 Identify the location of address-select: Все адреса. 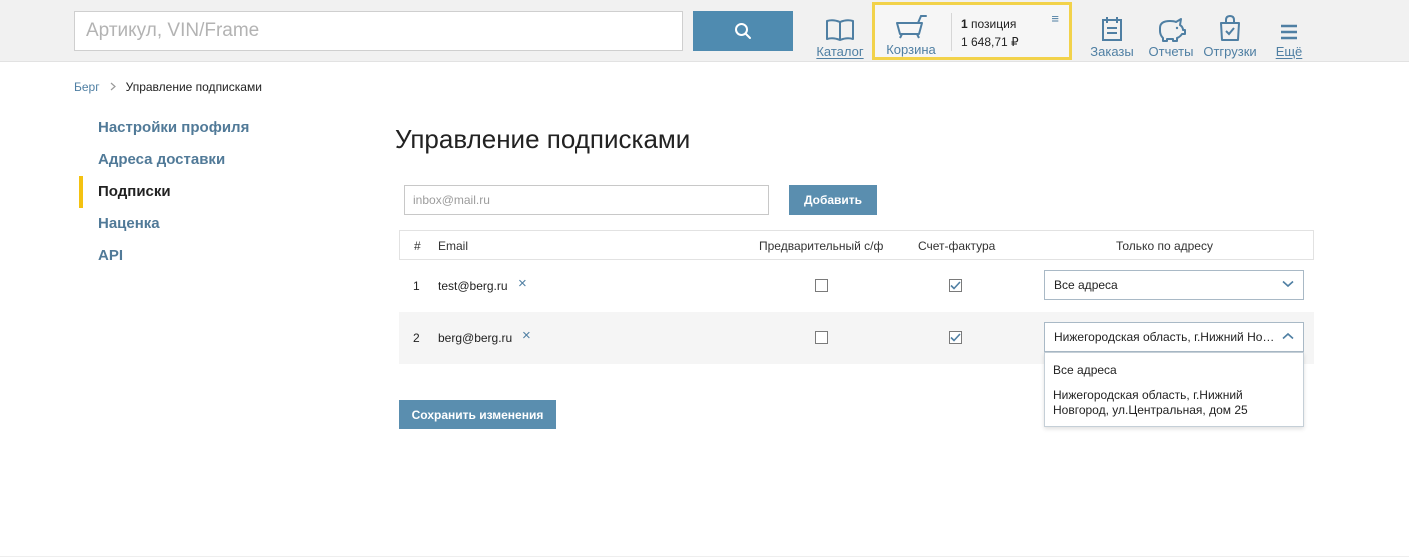
(1174, 285).